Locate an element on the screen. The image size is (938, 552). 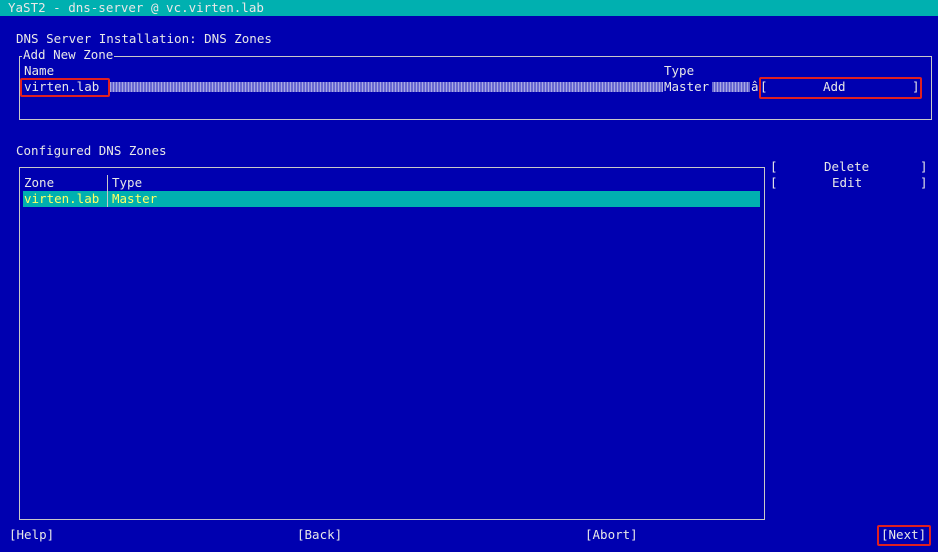
add-button-annotation is located at coordinates (840, 88).